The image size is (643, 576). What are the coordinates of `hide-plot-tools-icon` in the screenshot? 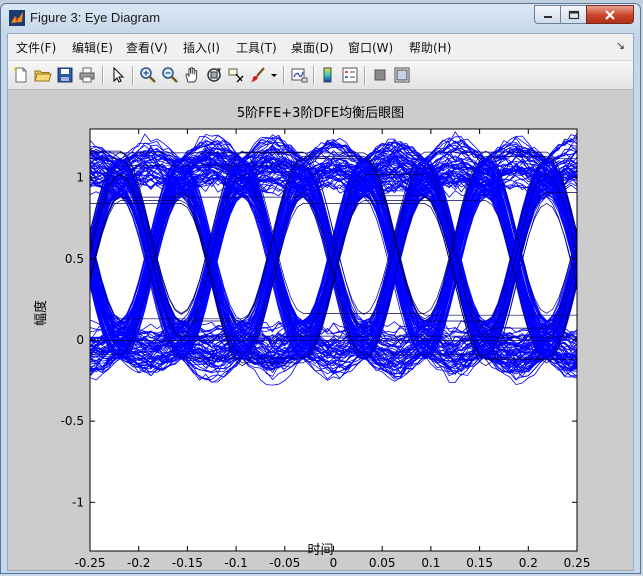 It's located at (380, 75).